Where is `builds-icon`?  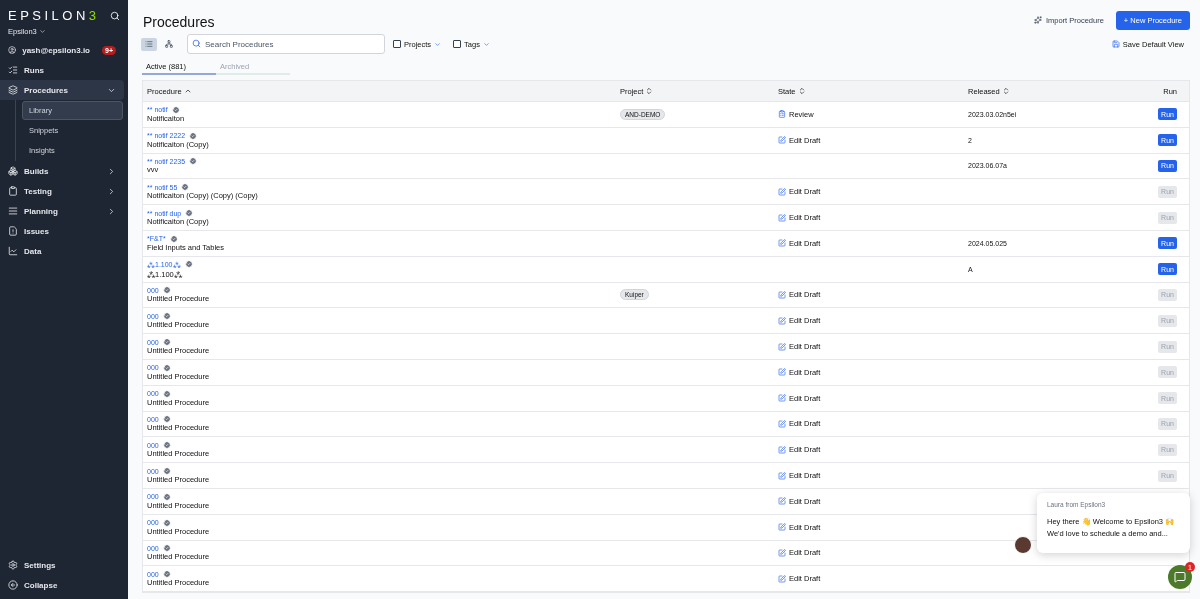 builds-icon is located at coordinates (13, 171).